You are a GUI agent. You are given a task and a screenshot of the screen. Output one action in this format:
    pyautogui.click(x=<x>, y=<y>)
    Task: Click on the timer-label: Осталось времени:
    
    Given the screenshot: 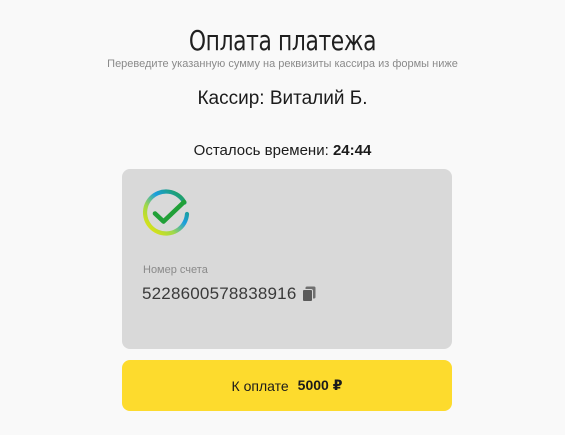 What is the action you would take?
    pyautogui.click(x=261, y=150)
    